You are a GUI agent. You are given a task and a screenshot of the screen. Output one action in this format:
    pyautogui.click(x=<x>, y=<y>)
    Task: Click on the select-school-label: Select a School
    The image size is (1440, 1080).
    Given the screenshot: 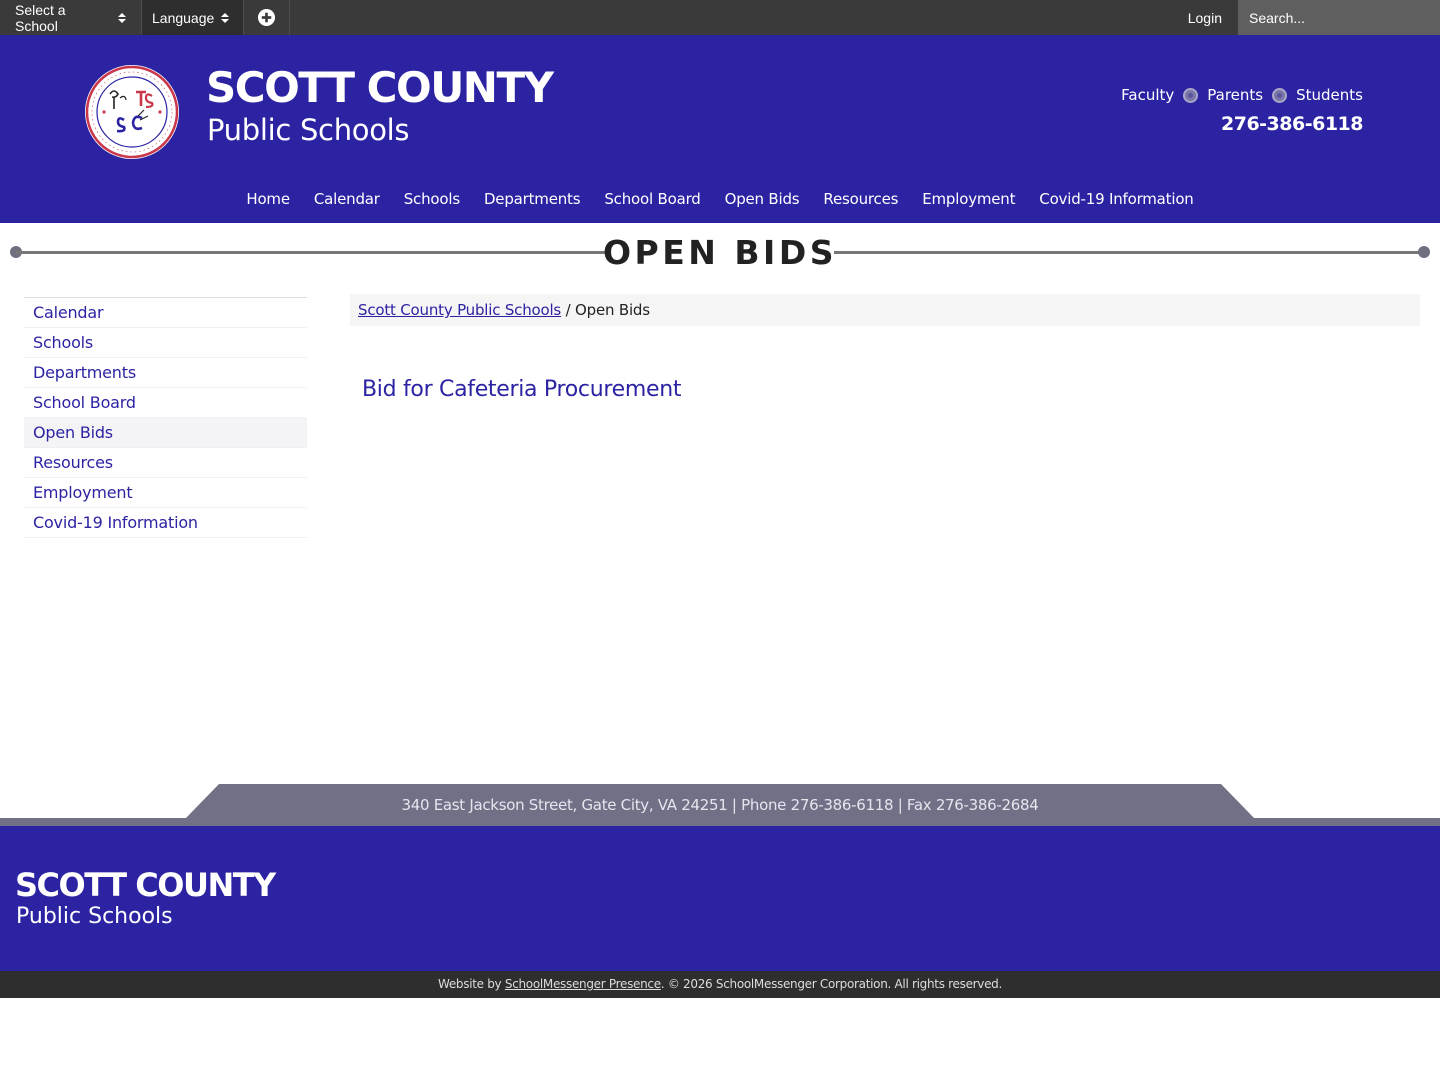 What is the action you would take?
    pyautogui.click(x=40, y=17)
    